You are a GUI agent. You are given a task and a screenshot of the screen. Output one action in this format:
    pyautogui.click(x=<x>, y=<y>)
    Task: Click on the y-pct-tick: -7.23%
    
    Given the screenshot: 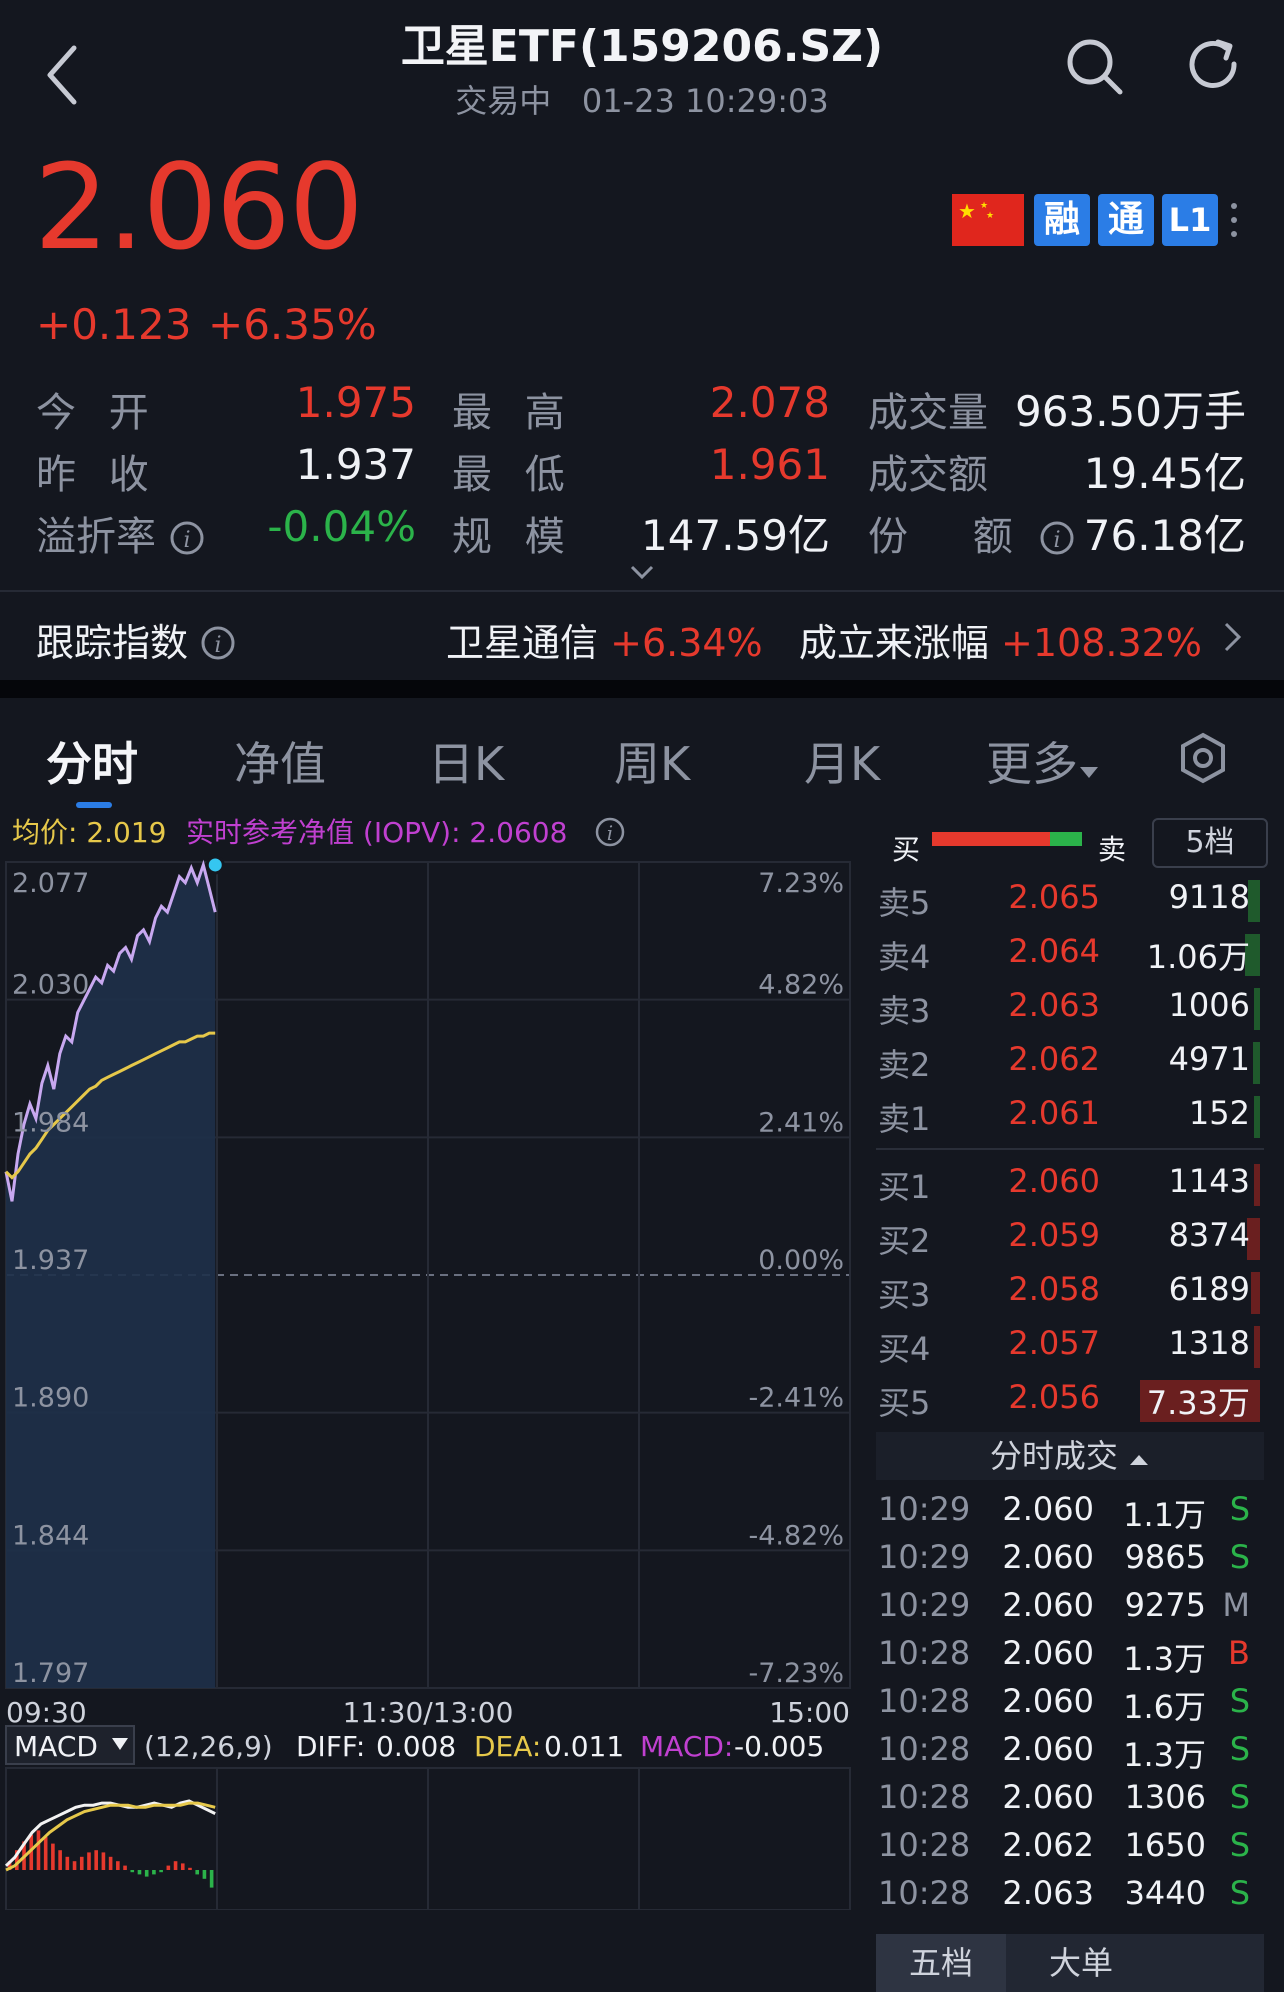 What is the action you would take?
    pyautogui.click(x=796, y=1673)
    